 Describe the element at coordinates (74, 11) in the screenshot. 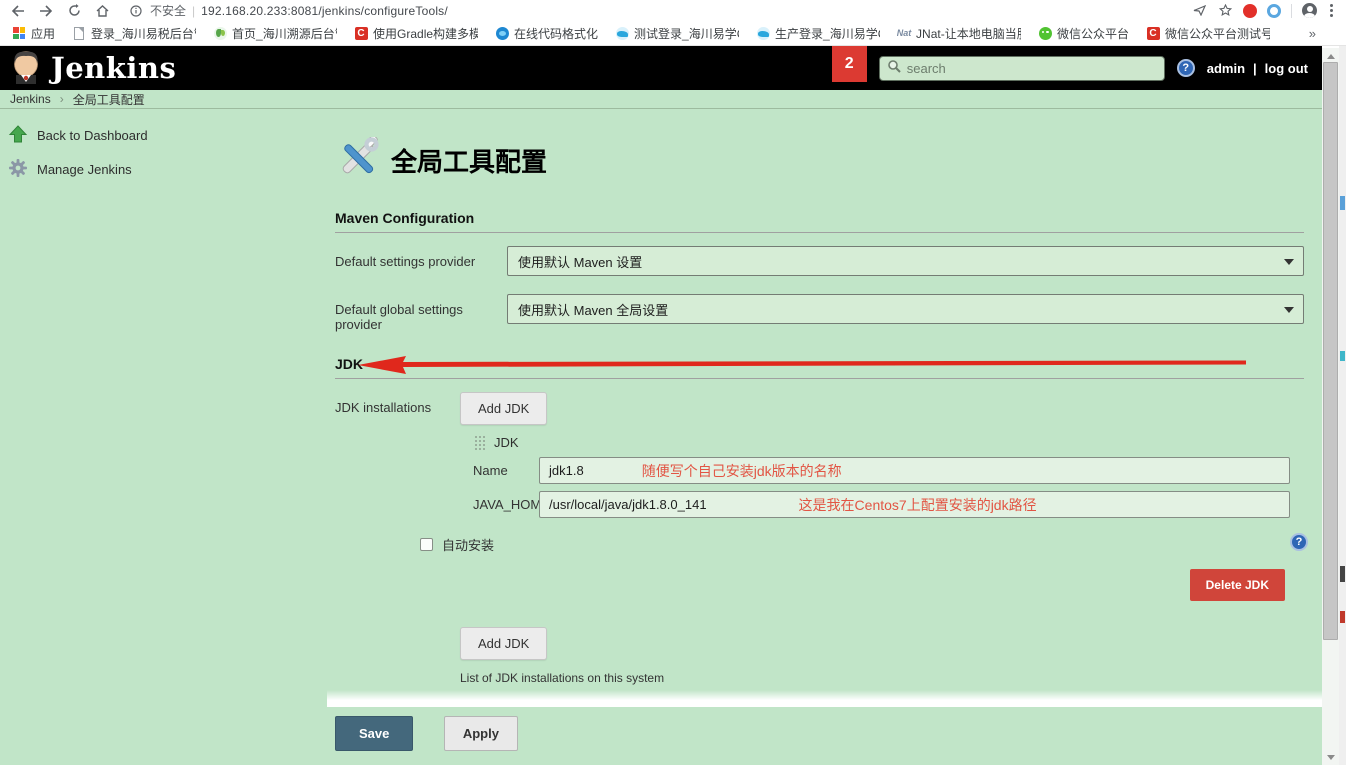

I see `reload-icon` at that location.